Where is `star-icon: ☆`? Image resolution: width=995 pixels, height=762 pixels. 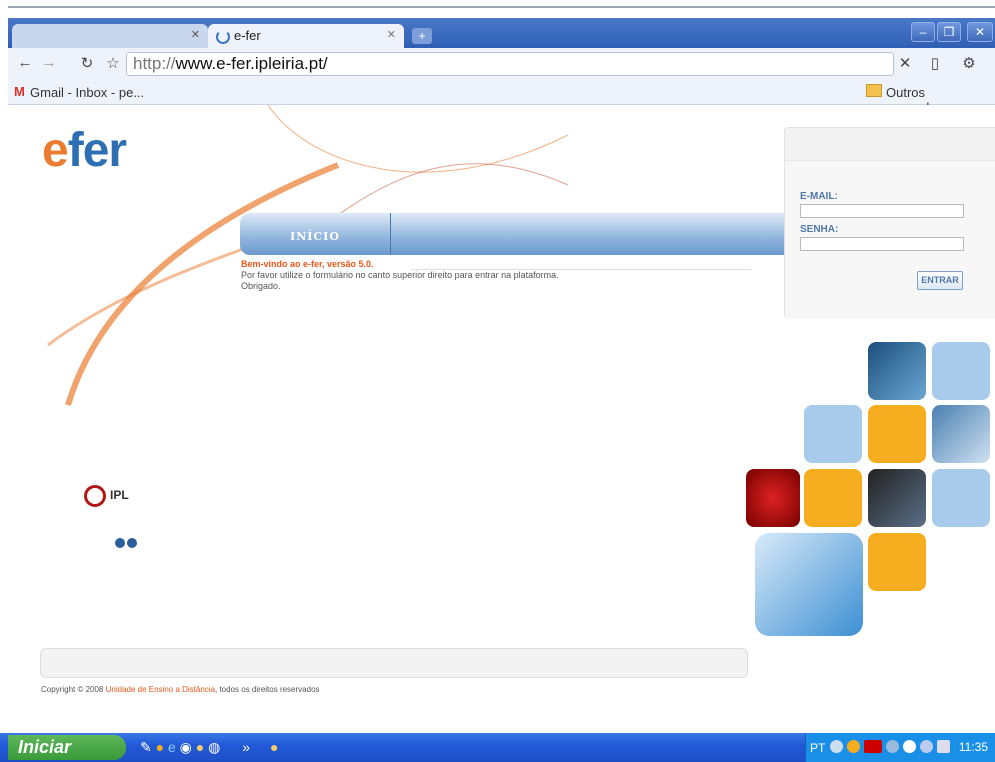
star-icon: ☆ is located at coordinates (113, 63).